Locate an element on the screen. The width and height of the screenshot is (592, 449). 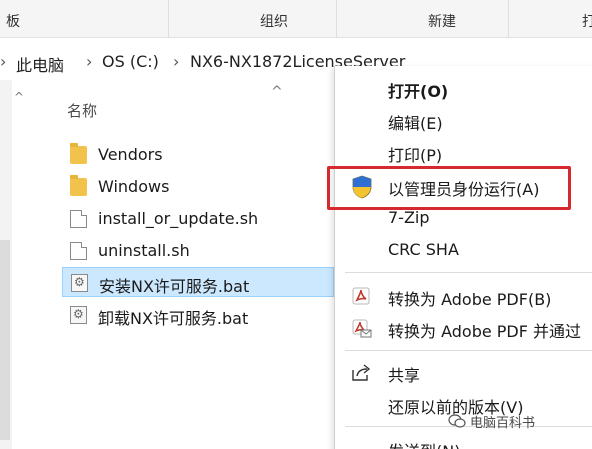
watermark-text: 电脑百科书 is located at coordinates (503, 423).